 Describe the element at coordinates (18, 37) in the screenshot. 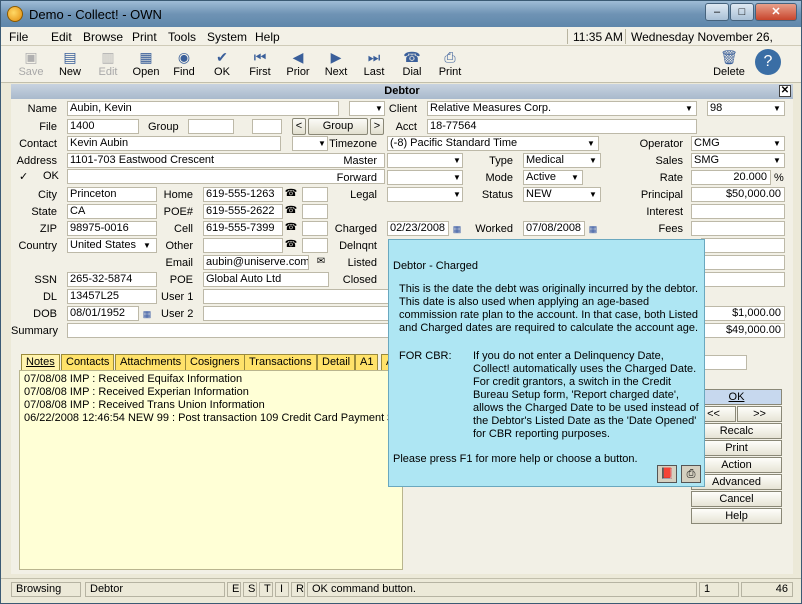

I see `menu-file: File` at that location.